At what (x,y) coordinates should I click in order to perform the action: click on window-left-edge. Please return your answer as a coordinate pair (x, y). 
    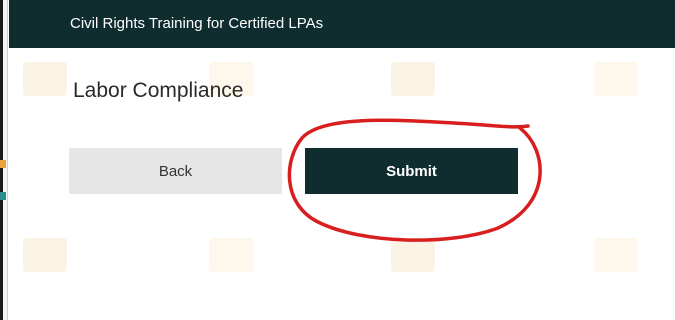
    Looking at the image, I should click on (4, 160).